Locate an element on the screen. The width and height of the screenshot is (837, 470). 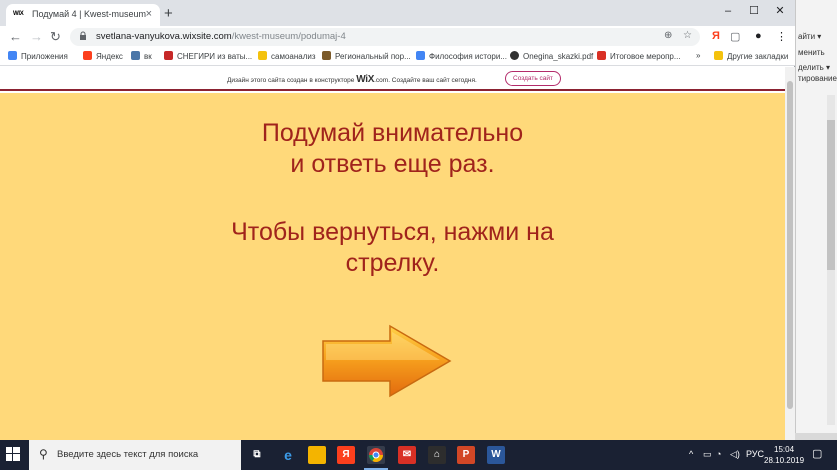
maximize-button: ☐ is located at coordinates (754, 11).